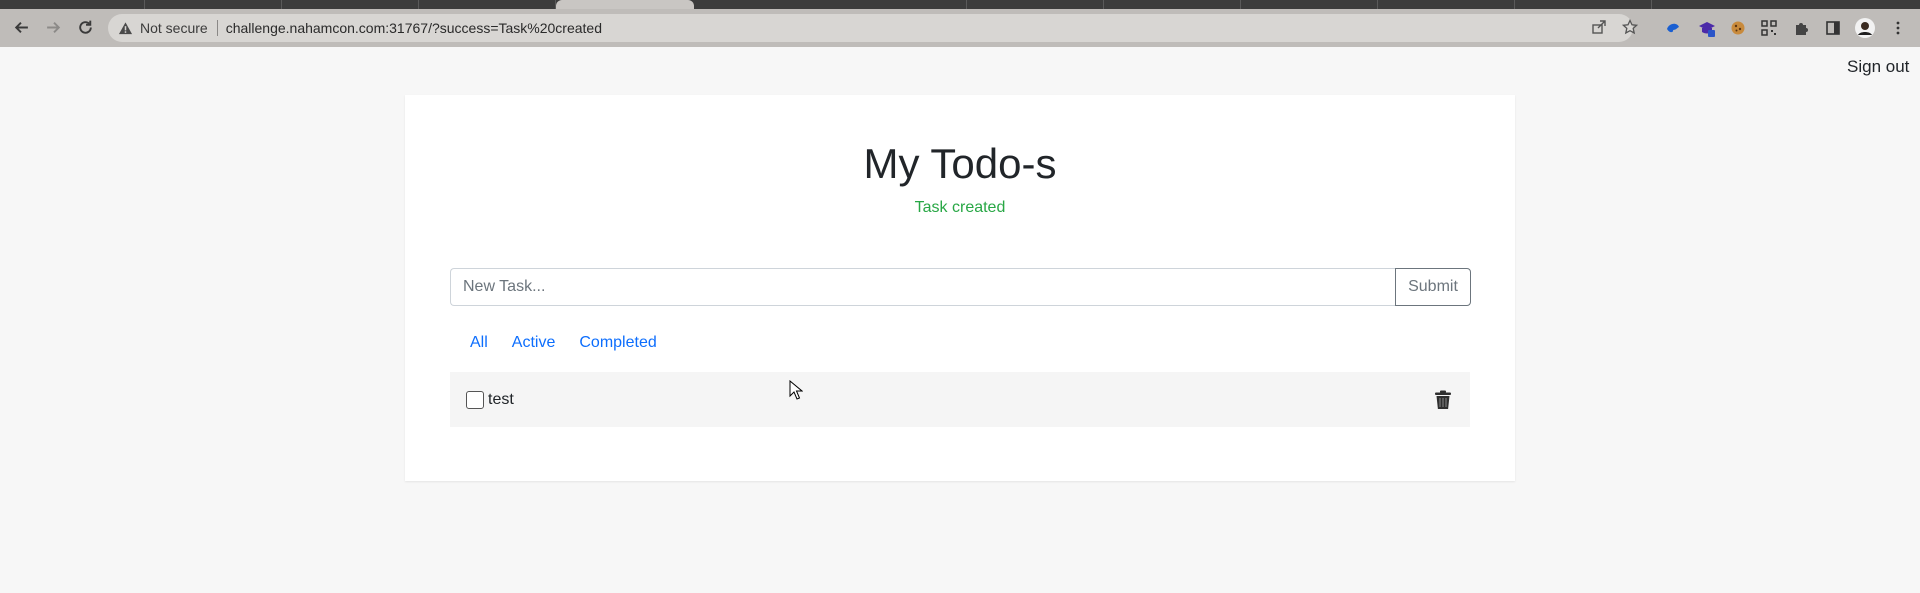 The width and height of the screenshot is (1920, 593). I want to click on back-icon, so click(21, 27).